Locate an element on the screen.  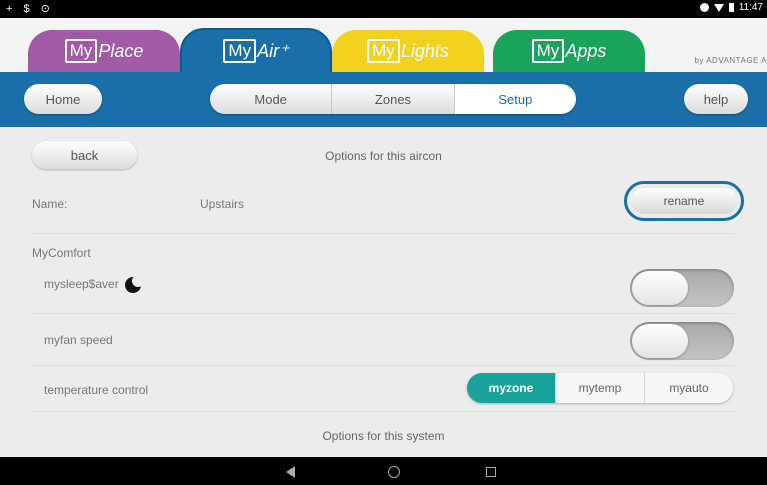
rename-highlight: rename is located at coordinates (684, 201).